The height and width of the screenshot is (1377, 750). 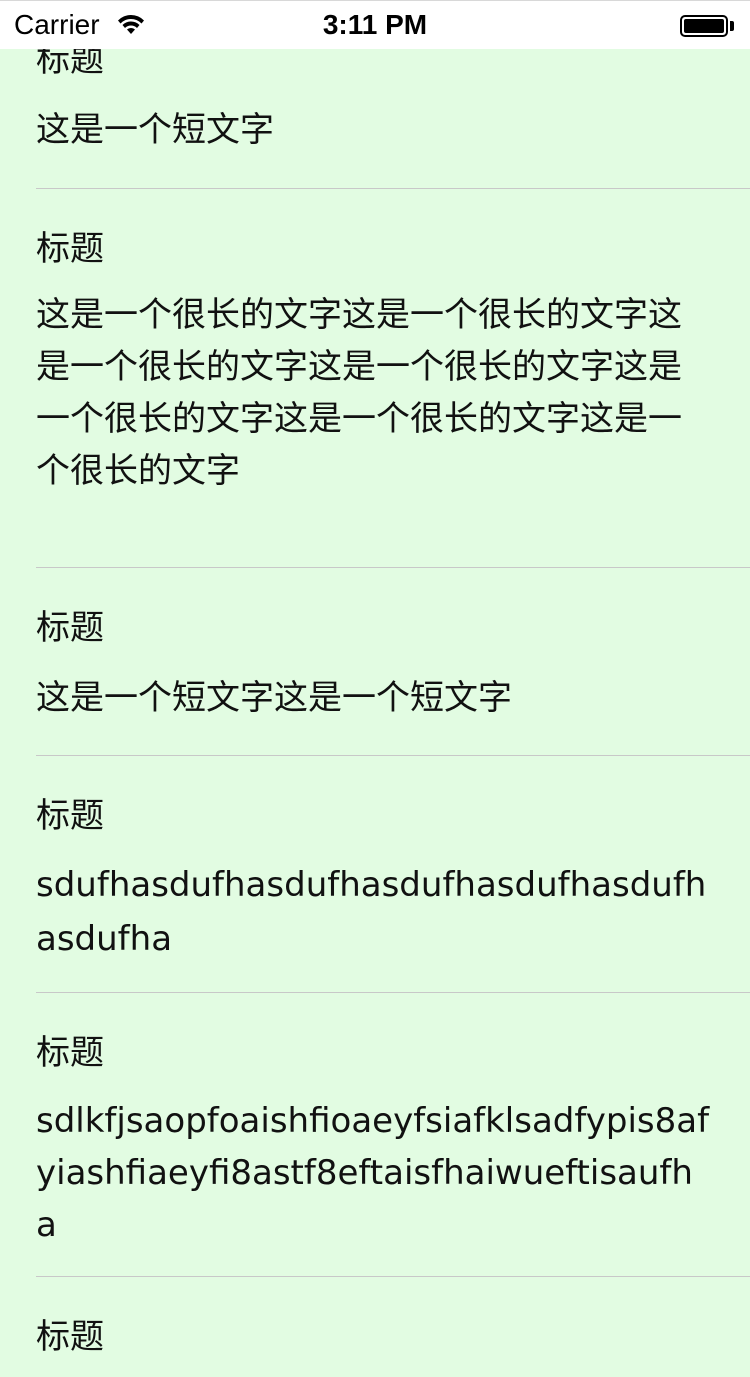 What do you see at coordinates (732, 26) in the screenshot?
I see `battery-tip-icon` at bounding box center [732, 26].